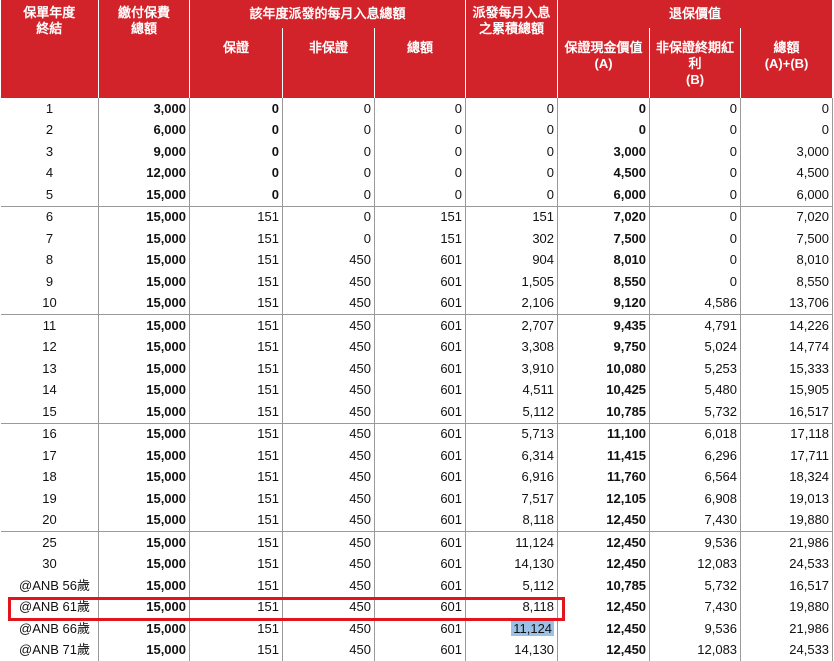 Image resolution: width=834 pixels, height=661 pixels. I want to click on cell-surrender-total: 16,517, so click(787, 412).